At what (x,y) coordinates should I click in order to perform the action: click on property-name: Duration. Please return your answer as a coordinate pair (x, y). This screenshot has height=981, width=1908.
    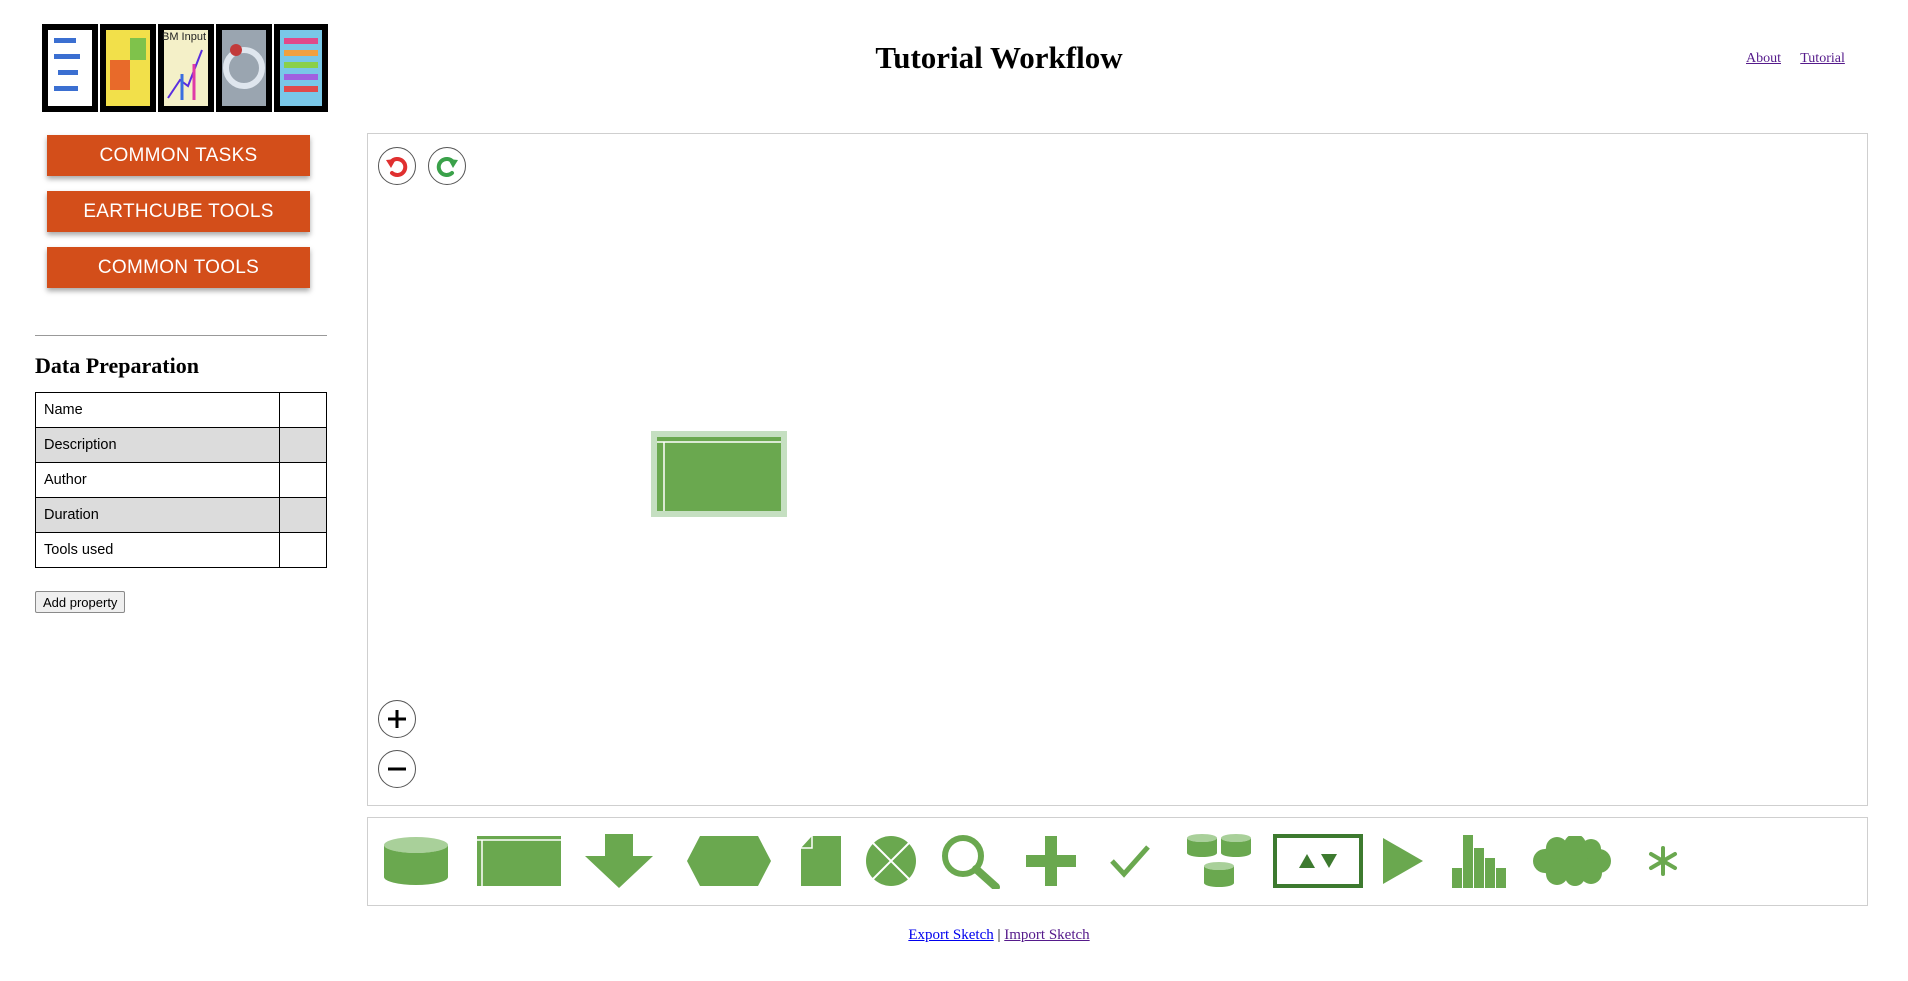
    Looking at the image, I should click on (157, 515).